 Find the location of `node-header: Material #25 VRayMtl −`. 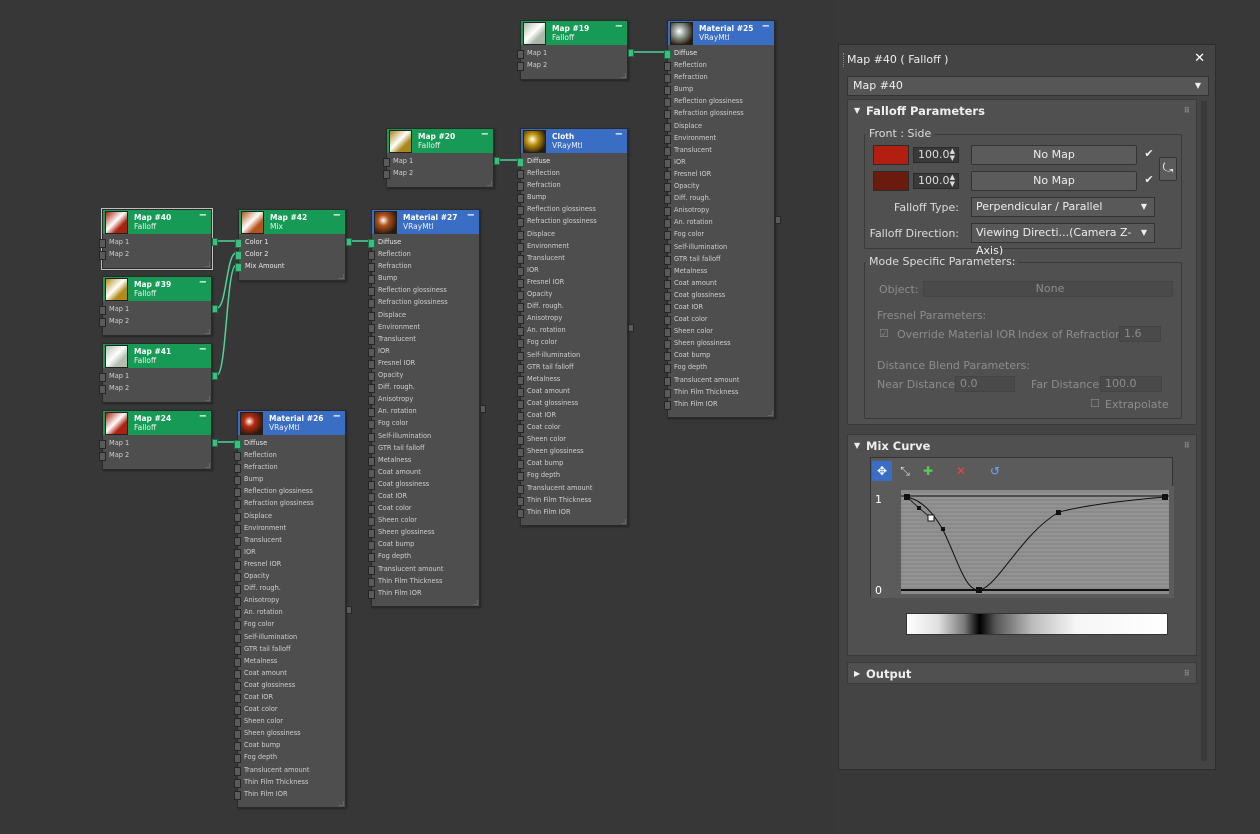

node-header: Material #25 VRayMtl − is located at coordinates (721, 33).